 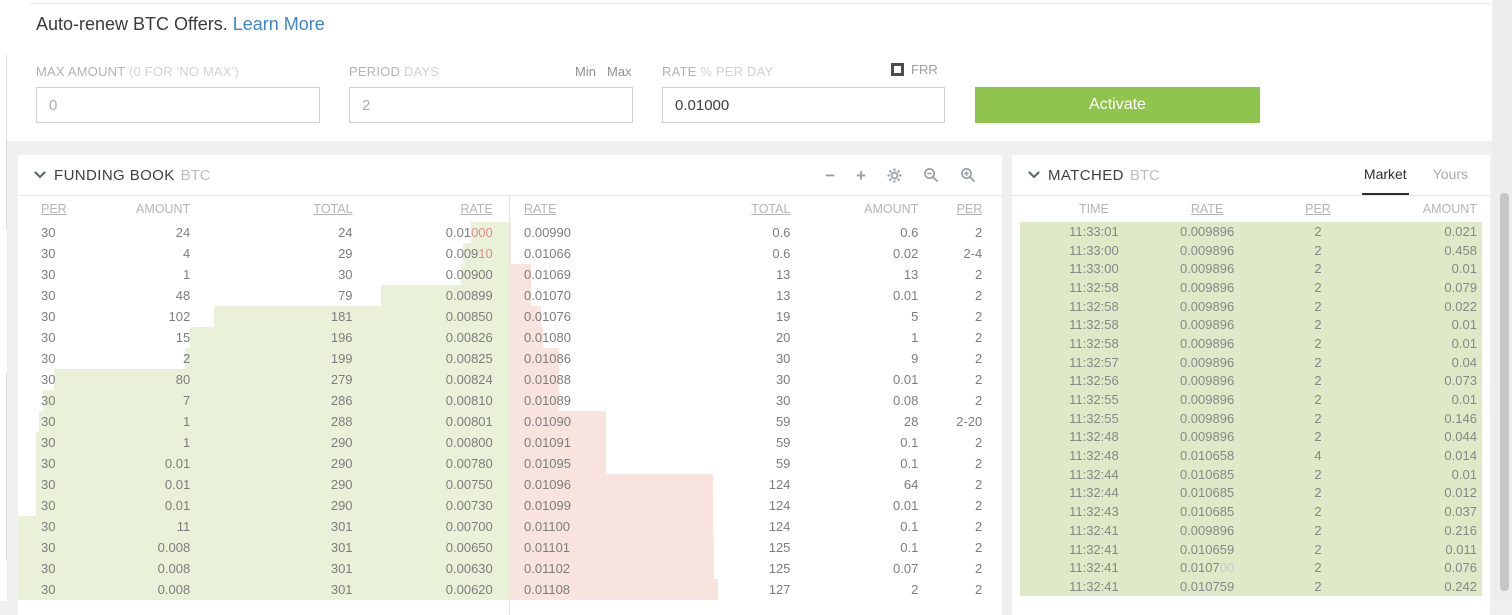 What do you see at coordinates (914, 69) in the screenshot?
I see `frr-checkbox: FRR` at bounding box center [914, 69].